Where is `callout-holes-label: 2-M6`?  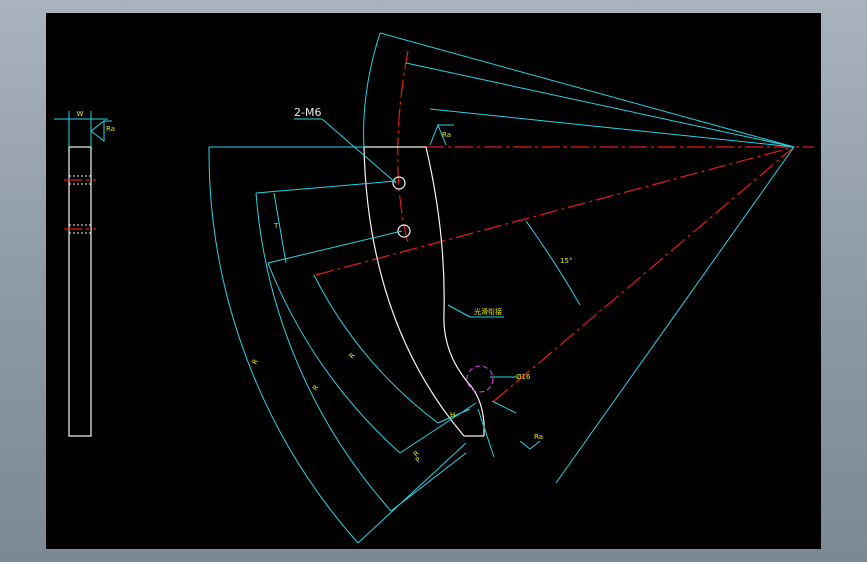
callout-holes-label: 2-M6 is located at coordinates (307, 112).